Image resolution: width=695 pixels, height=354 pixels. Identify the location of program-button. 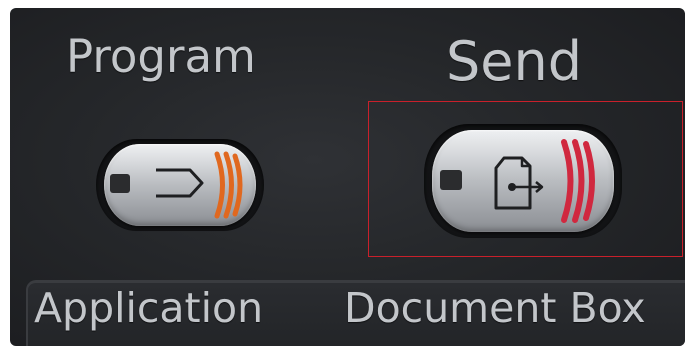
(180, 185).